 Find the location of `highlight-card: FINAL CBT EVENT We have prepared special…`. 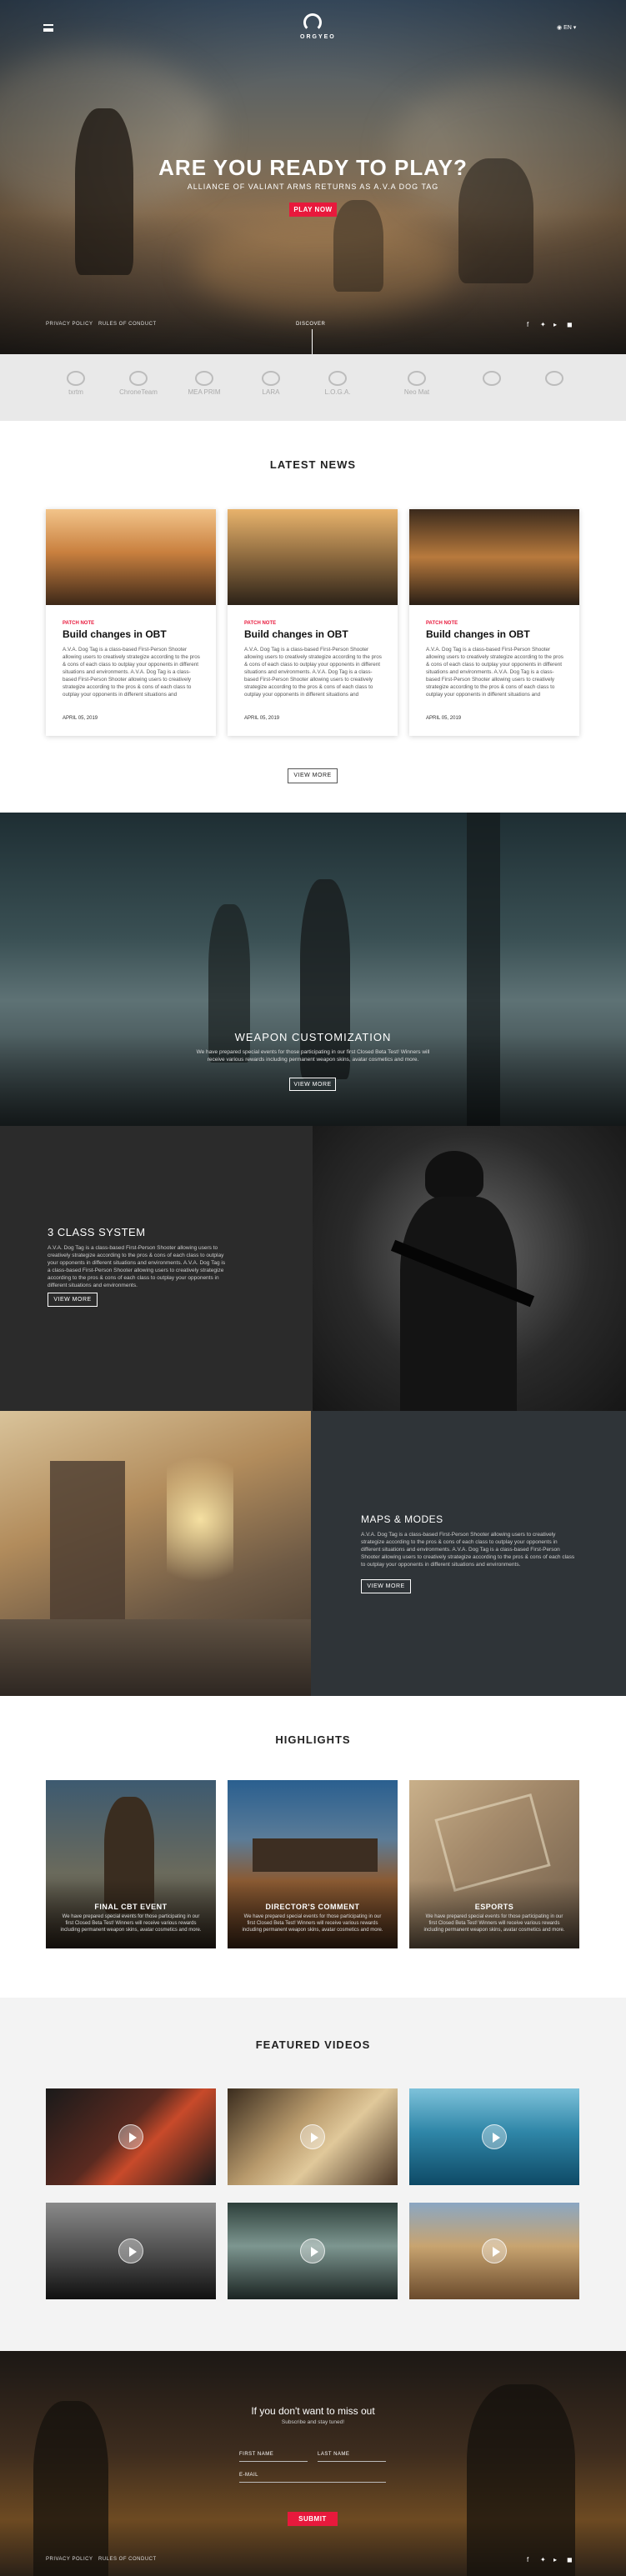

highlight-card: FINAL CBT EVENT We have prepared special… is located at coordinates (131, 1864).